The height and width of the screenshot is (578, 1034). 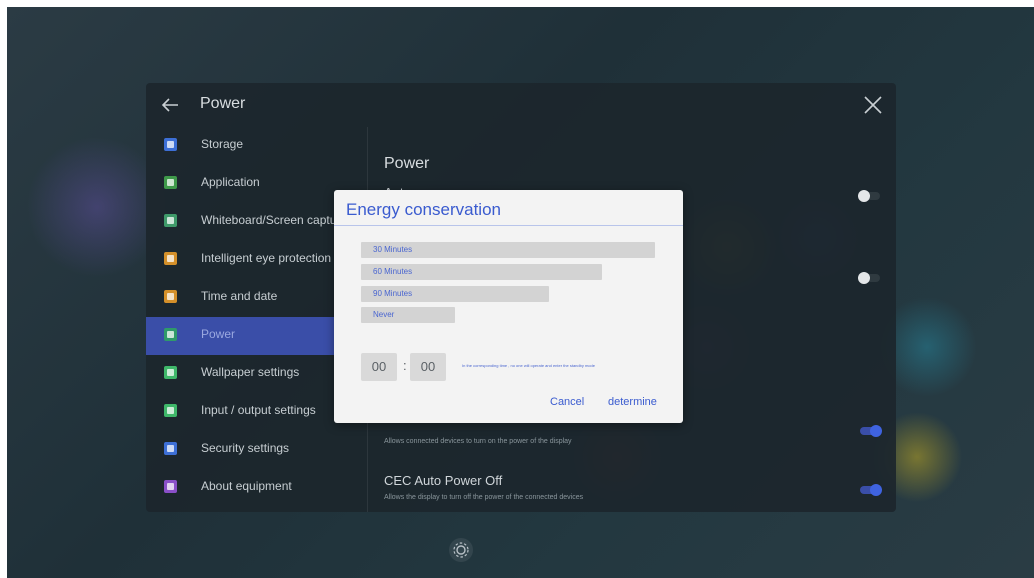 I want to click on sidebar-item-security: Security settings, so click(x=256, y=450).